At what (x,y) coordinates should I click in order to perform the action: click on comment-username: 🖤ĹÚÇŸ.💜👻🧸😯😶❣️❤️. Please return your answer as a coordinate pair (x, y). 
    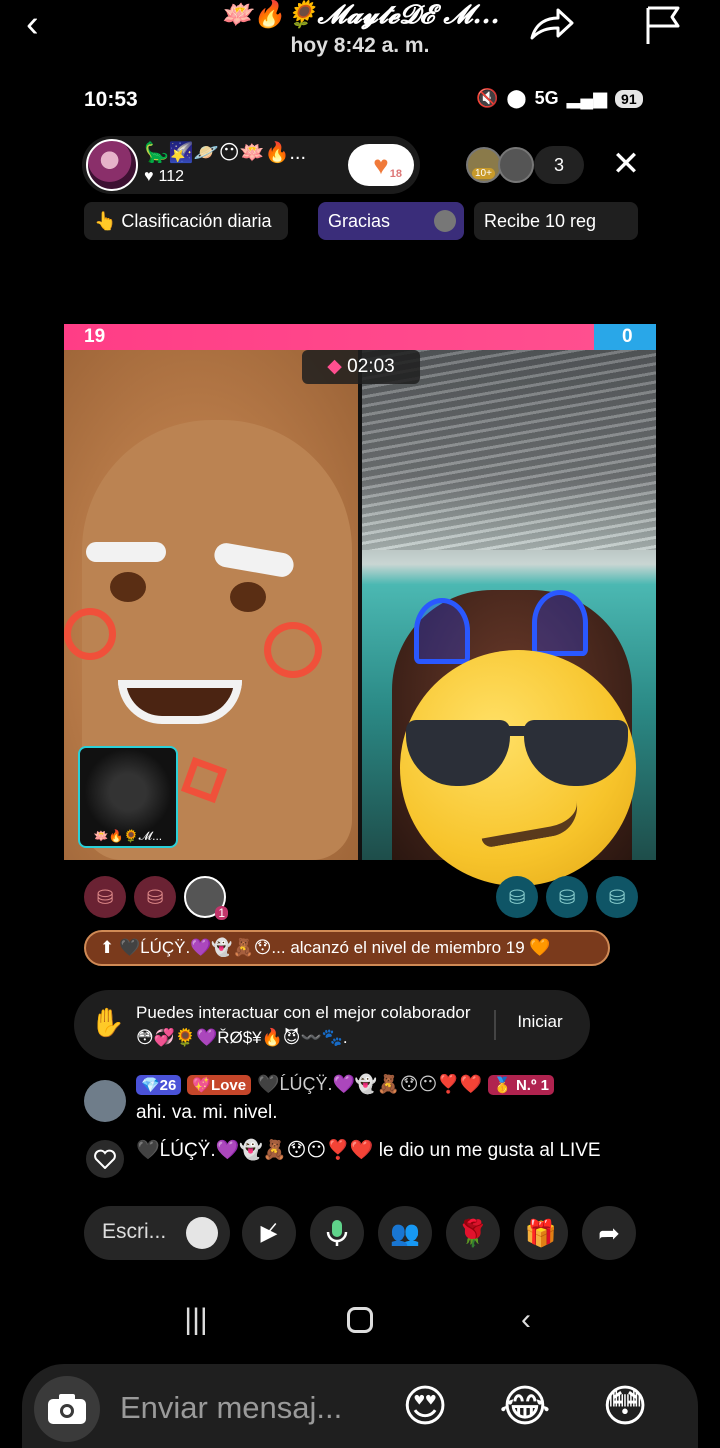
    Looking at the image, I should click on (369, 1084).